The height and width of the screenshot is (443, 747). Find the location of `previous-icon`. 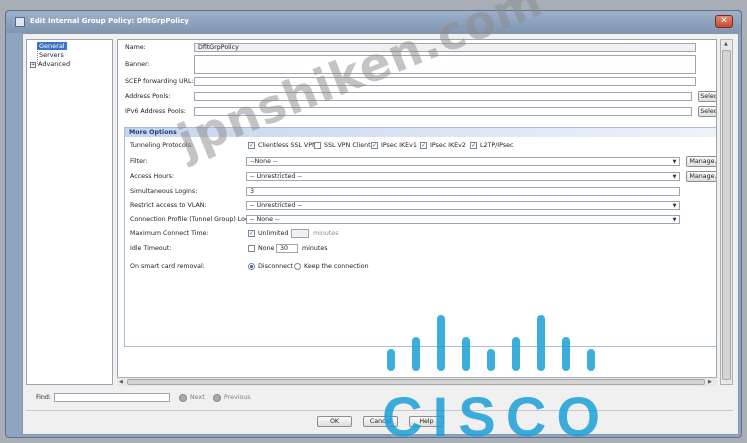

previous-icon is located at coordinates (217, 398).